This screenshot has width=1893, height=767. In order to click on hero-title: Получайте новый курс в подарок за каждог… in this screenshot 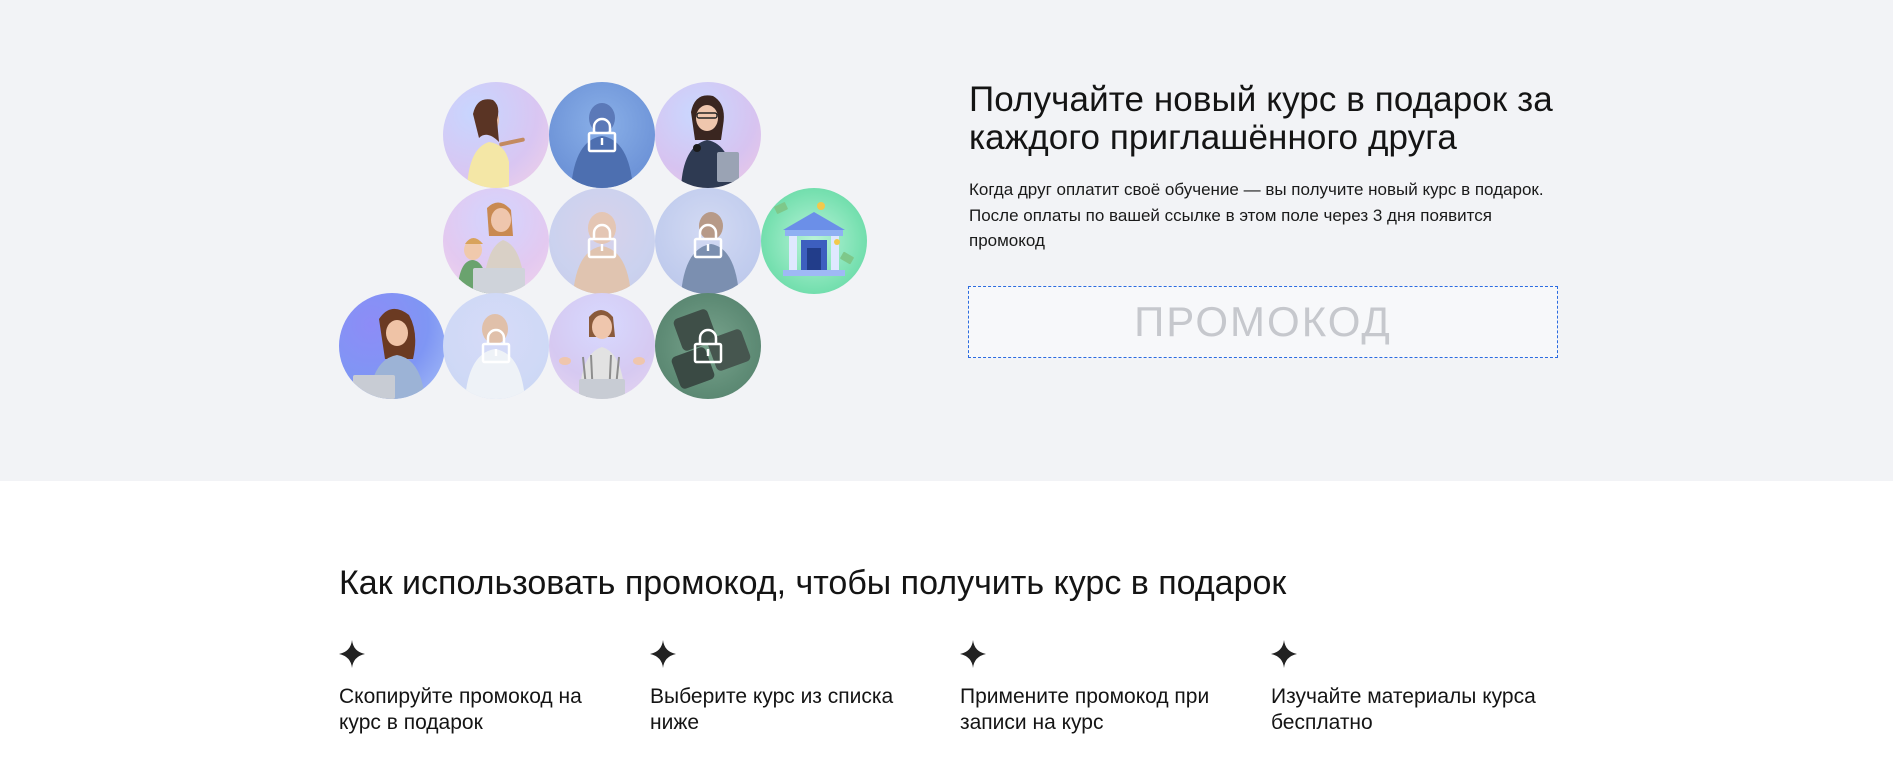, I will do `click(1261, 118)`.